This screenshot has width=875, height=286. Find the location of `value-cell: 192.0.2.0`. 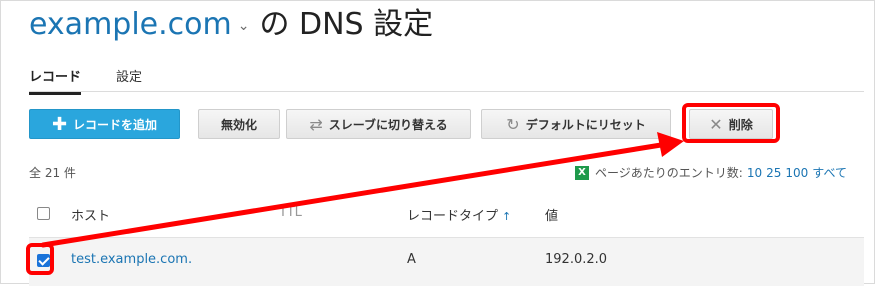

value-cell: 192.0.2.0 is located at coordinates (576, 259).